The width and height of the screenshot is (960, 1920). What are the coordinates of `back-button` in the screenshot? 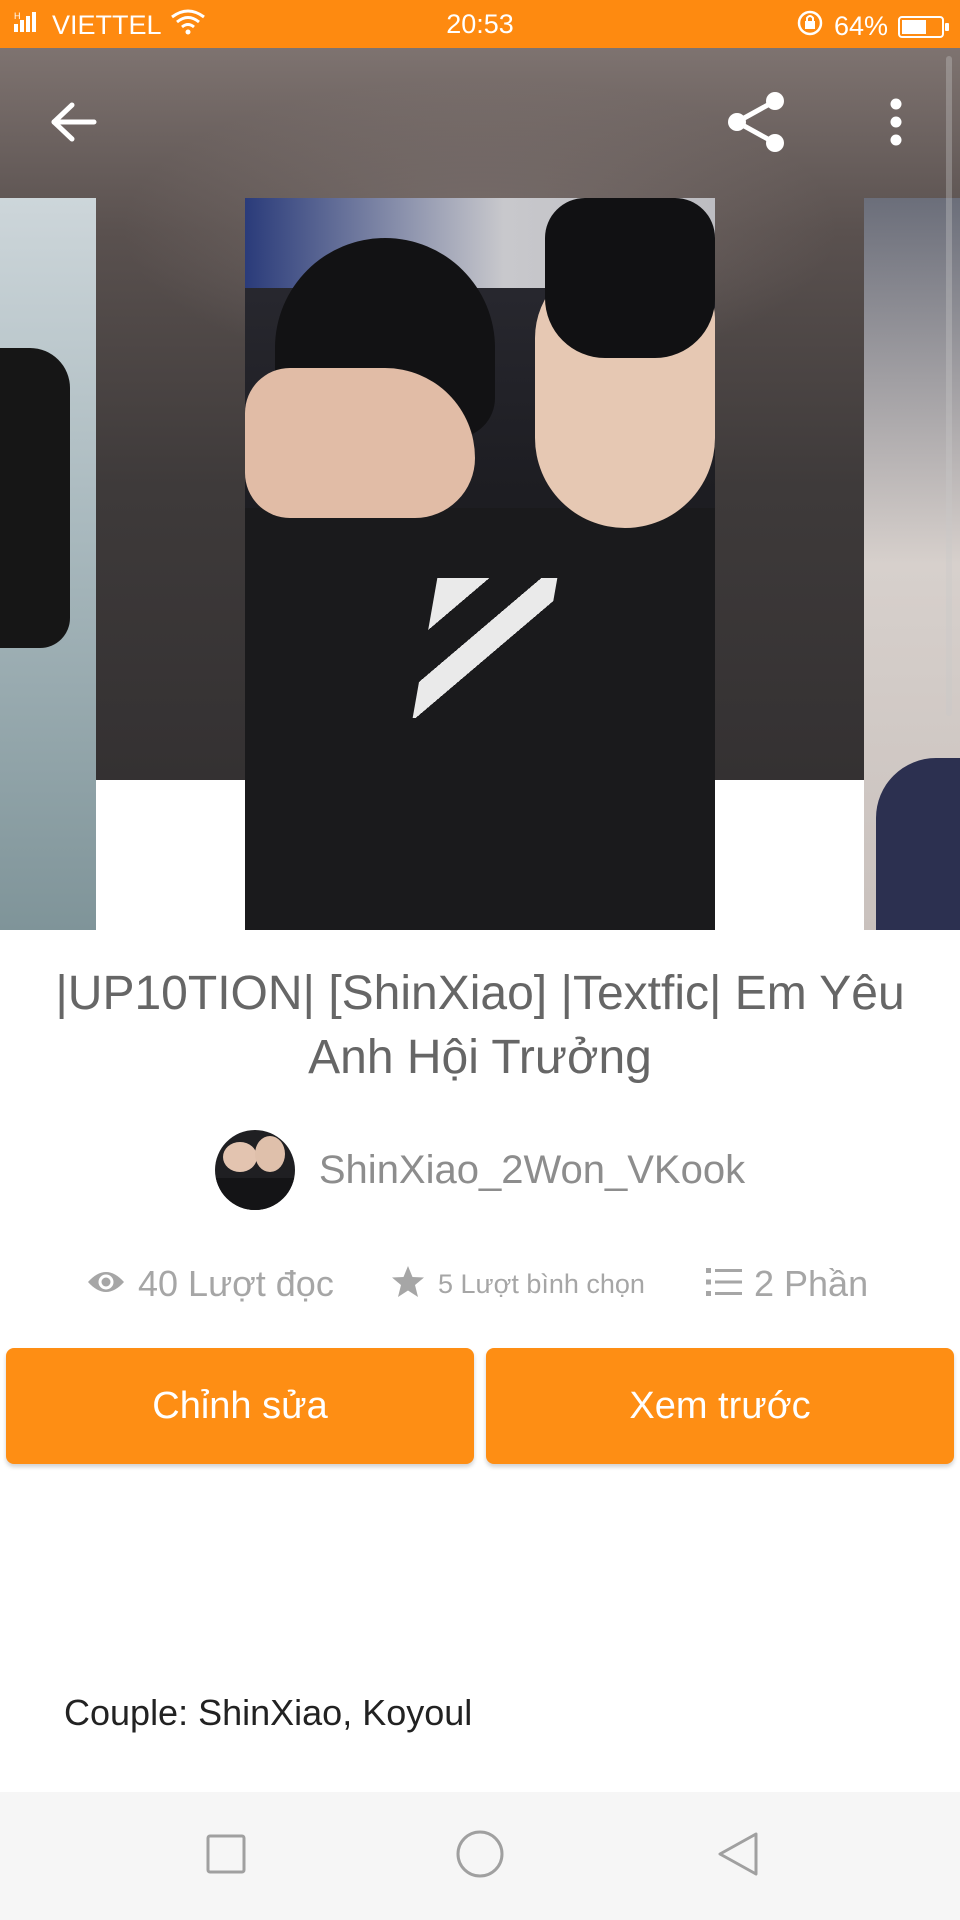 It's located at (74, 122).